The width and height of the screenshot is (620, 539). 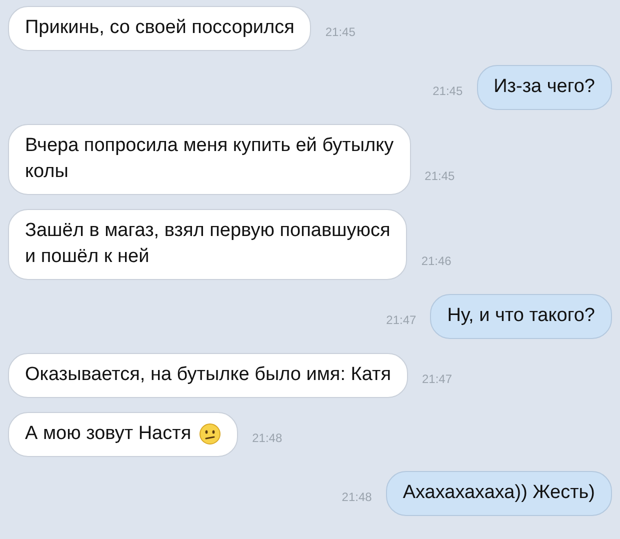 What do you see at coordinates (159, 28) in the screenshot?
I see `message-text: Прикинь, со своей поссорился` at bounding box center [159, 28].